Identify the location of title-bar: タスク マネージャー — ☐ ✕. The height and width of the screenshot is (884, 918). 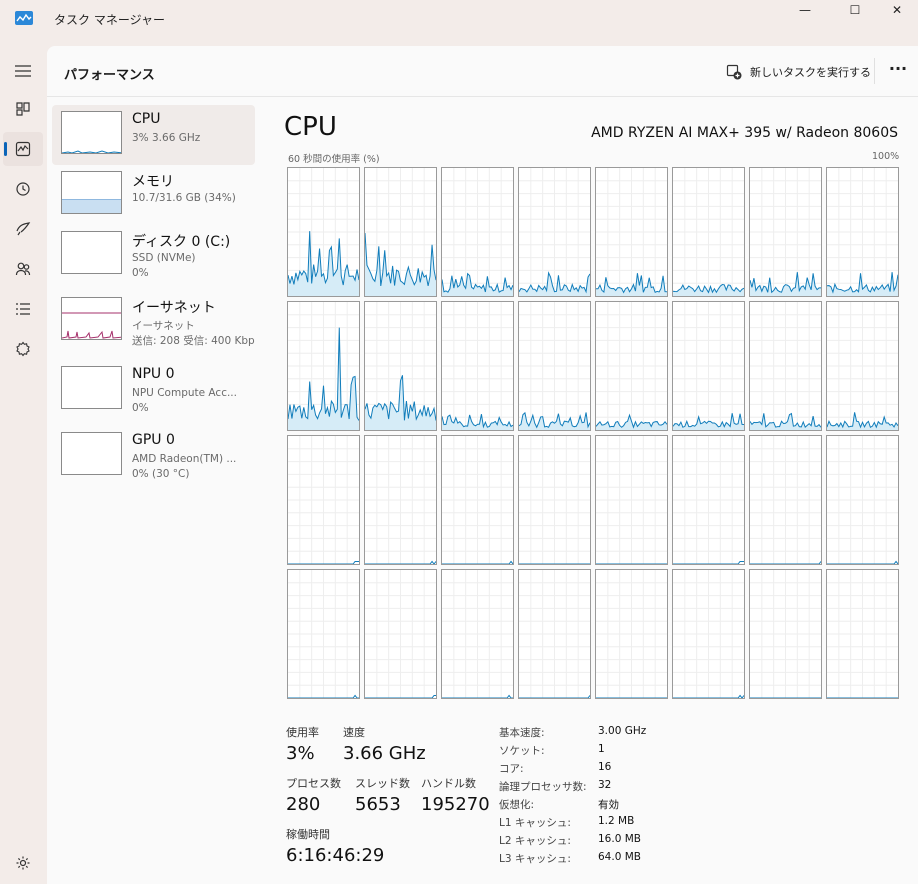
(459, 23).